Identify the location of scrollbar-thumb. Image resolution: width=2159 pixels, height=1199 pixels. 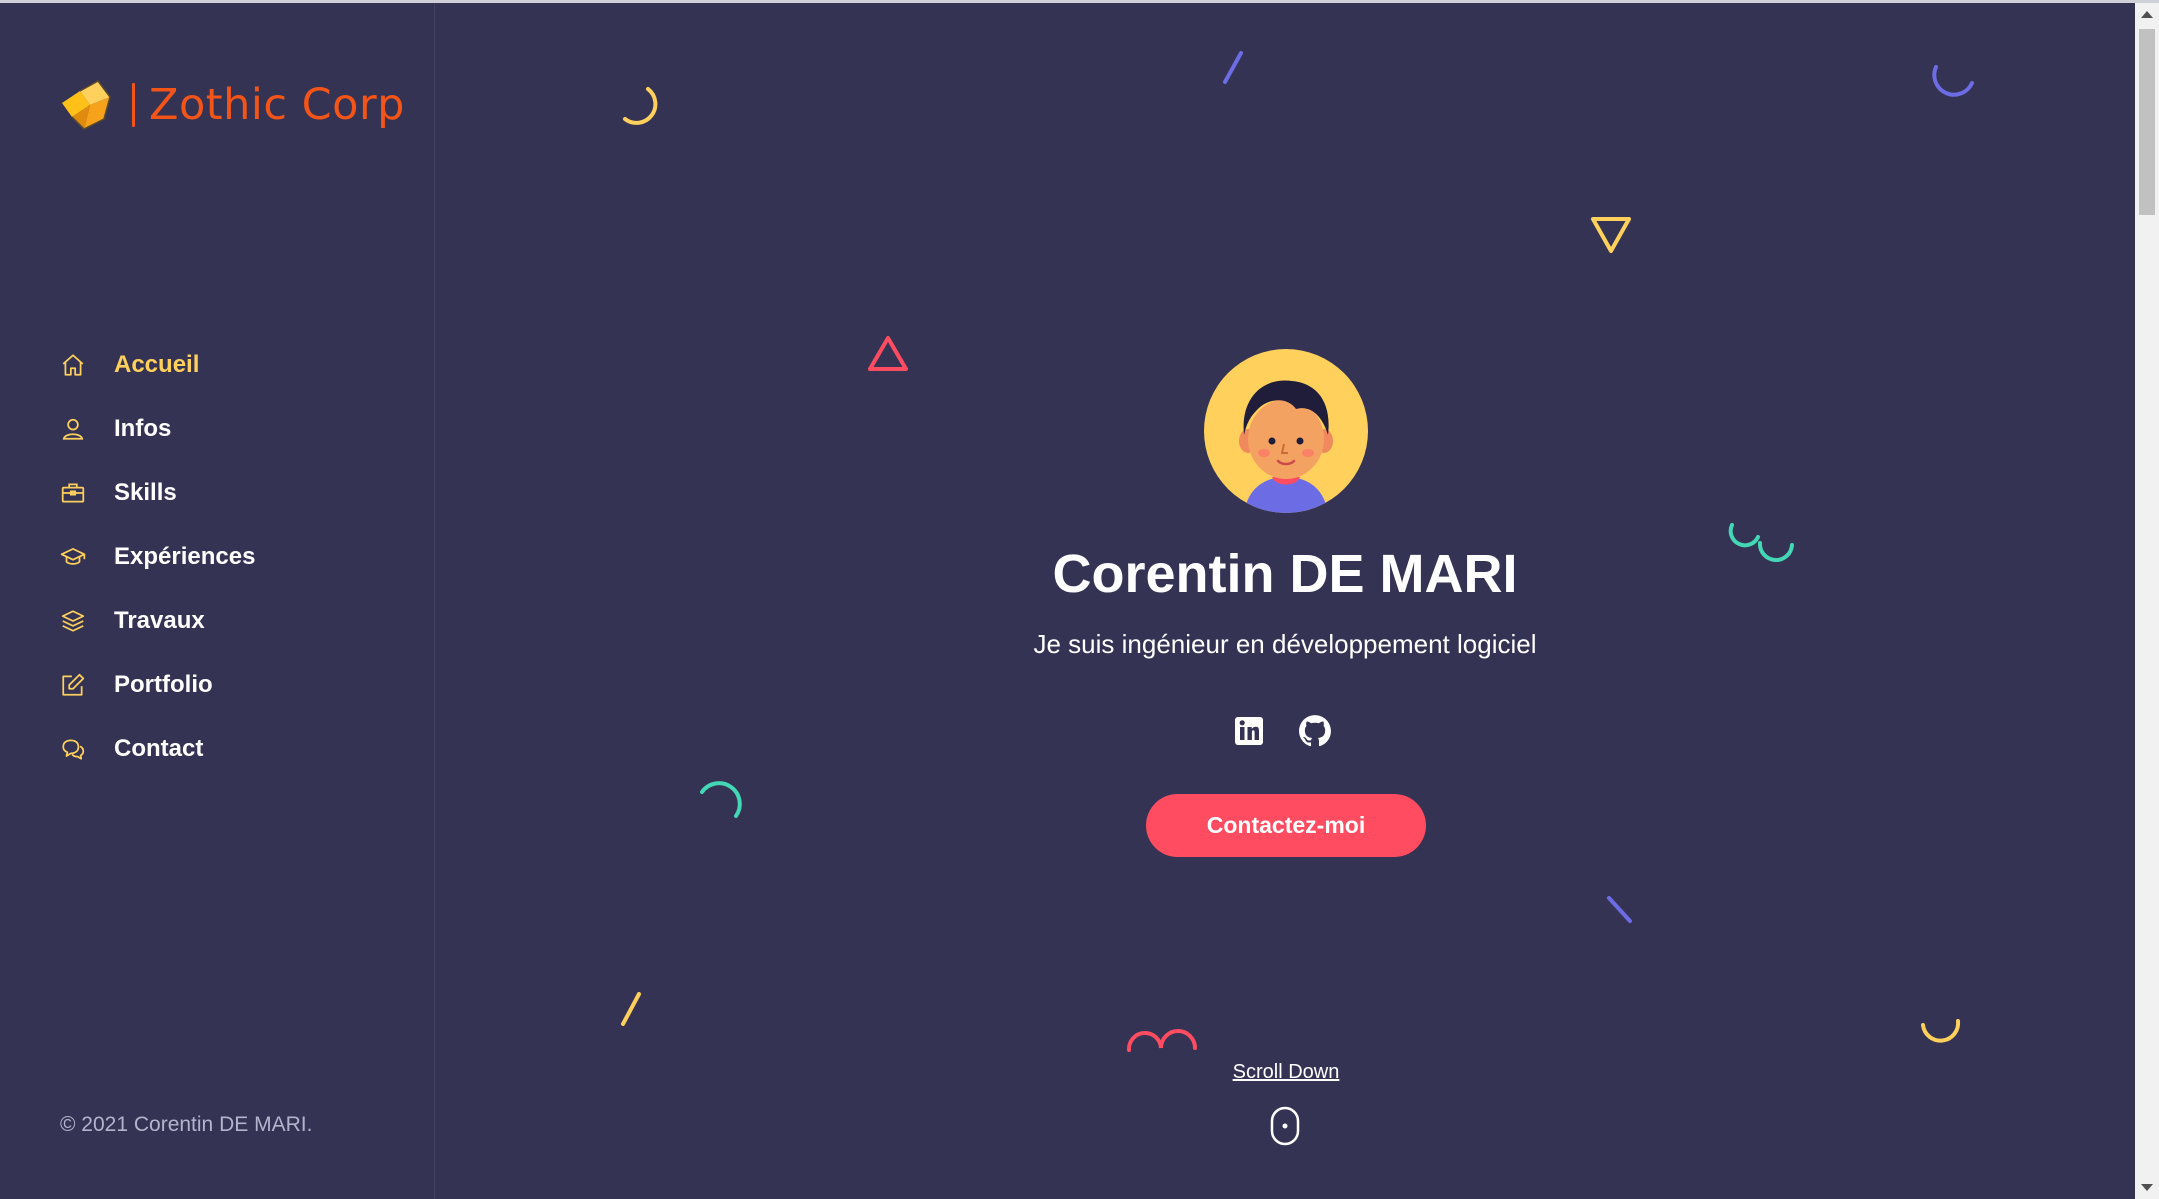
(2147, 122).